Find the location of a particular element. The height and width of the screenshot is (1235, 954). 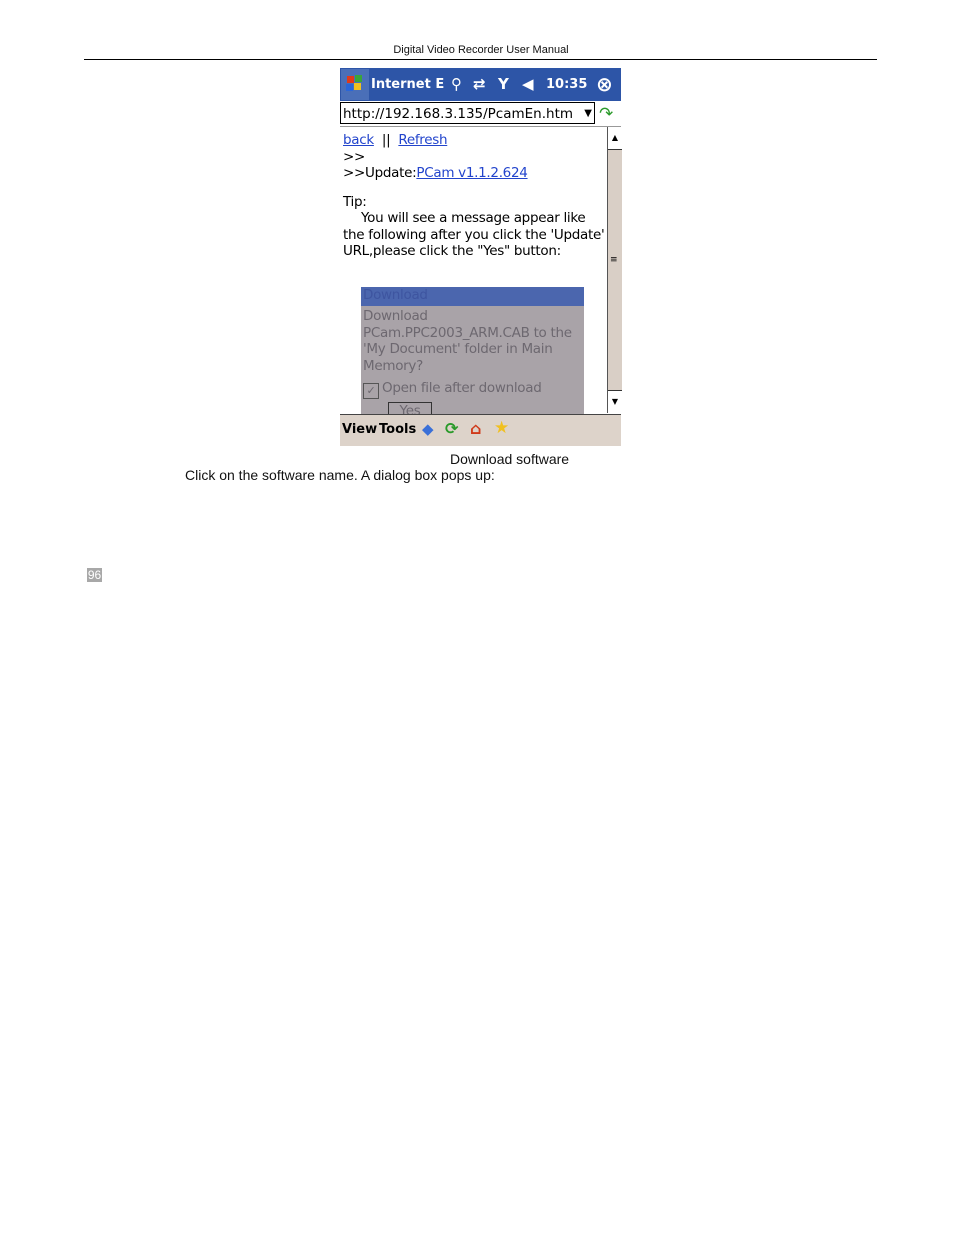

speaker-icon: ◀ is located at coordinates (528, 84).